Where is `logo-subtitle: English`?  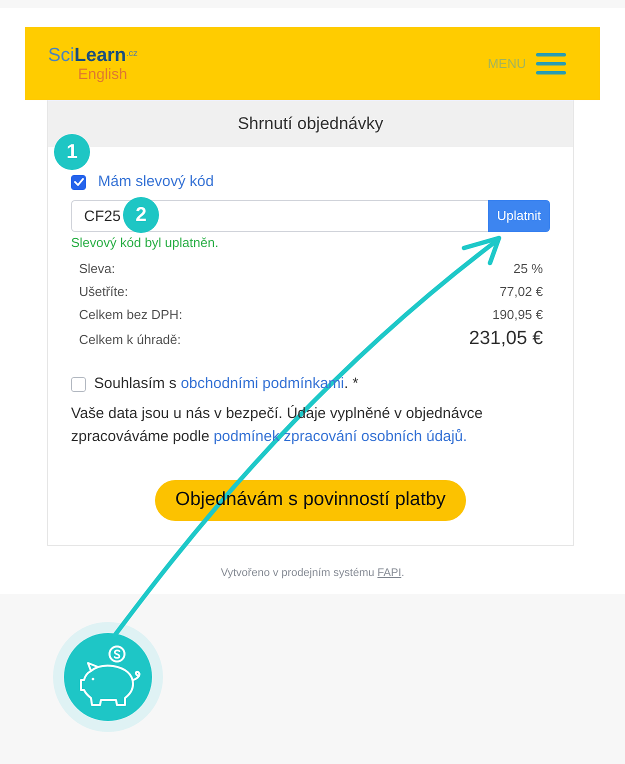 logo-subtitle: English is located at coordinates (103, 74).